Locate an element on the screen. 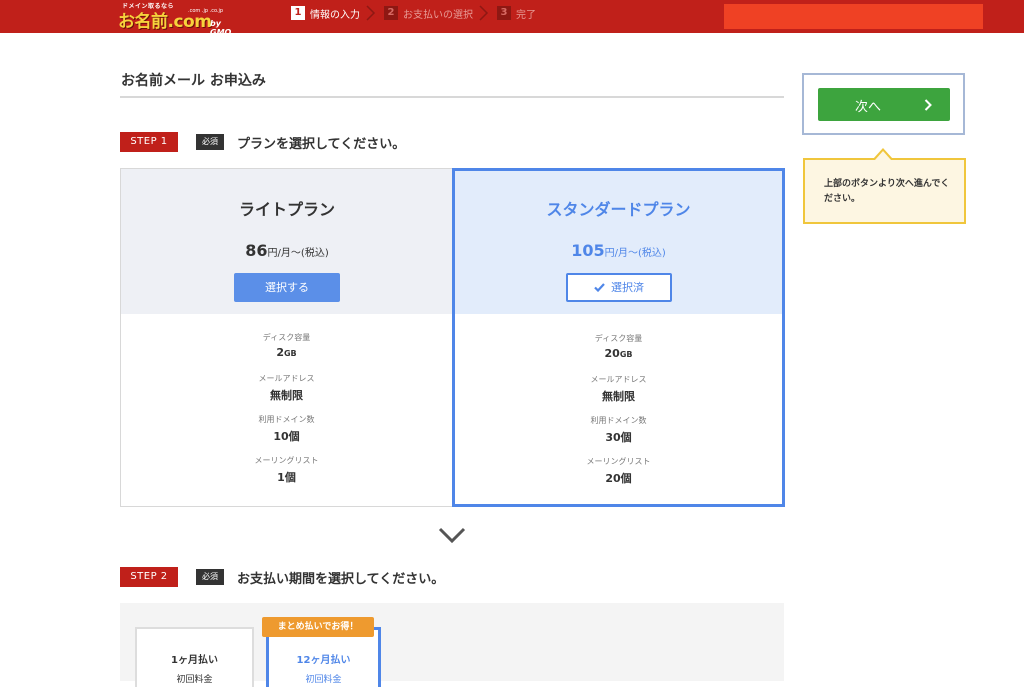 Image resolution: width=1024 pixels, height=687 pixels. step2-required-badge: 必須 is located at coordinates (210, 577).